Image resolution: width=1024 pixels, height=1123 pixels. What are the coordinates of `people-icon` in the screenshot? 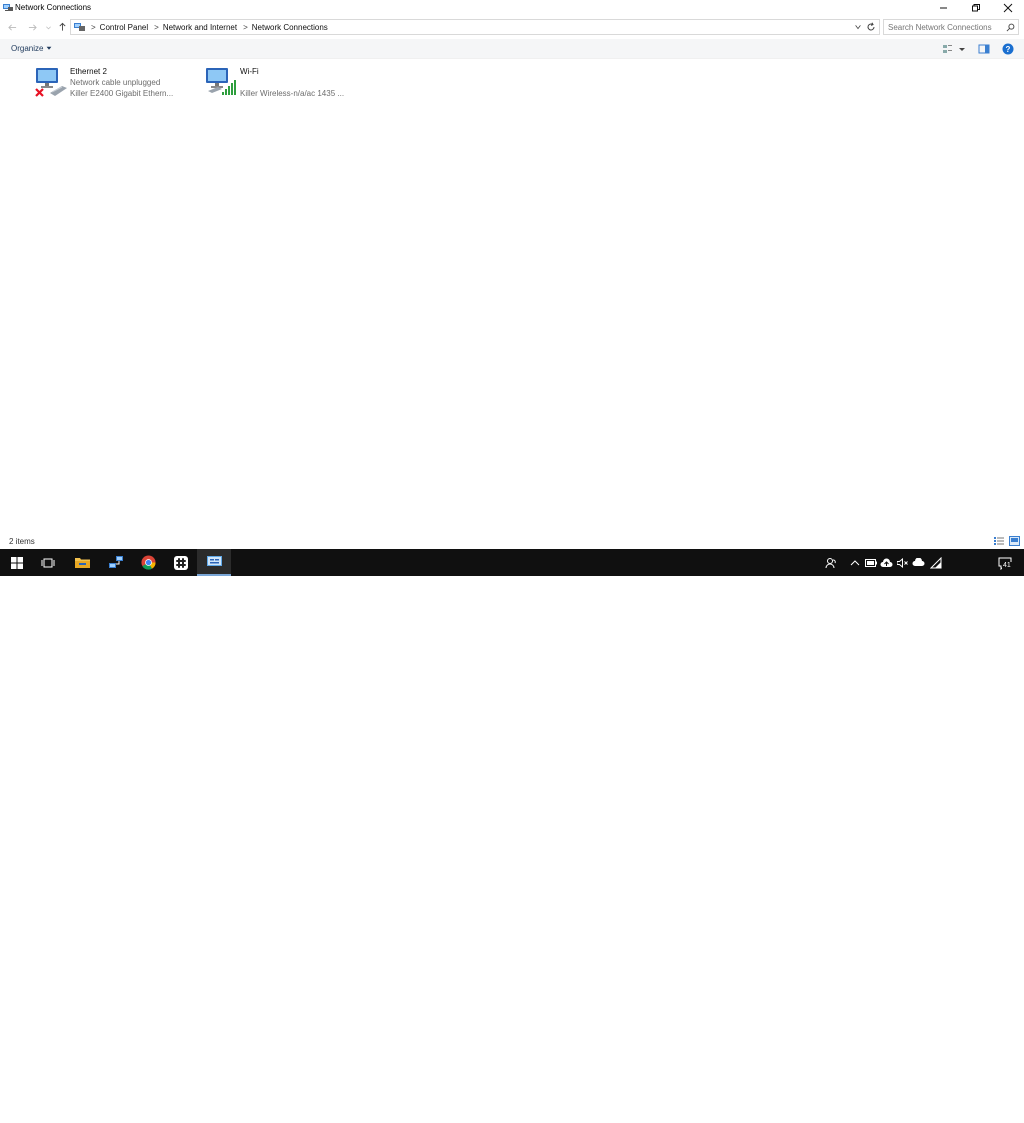 It's located at (830, 562).